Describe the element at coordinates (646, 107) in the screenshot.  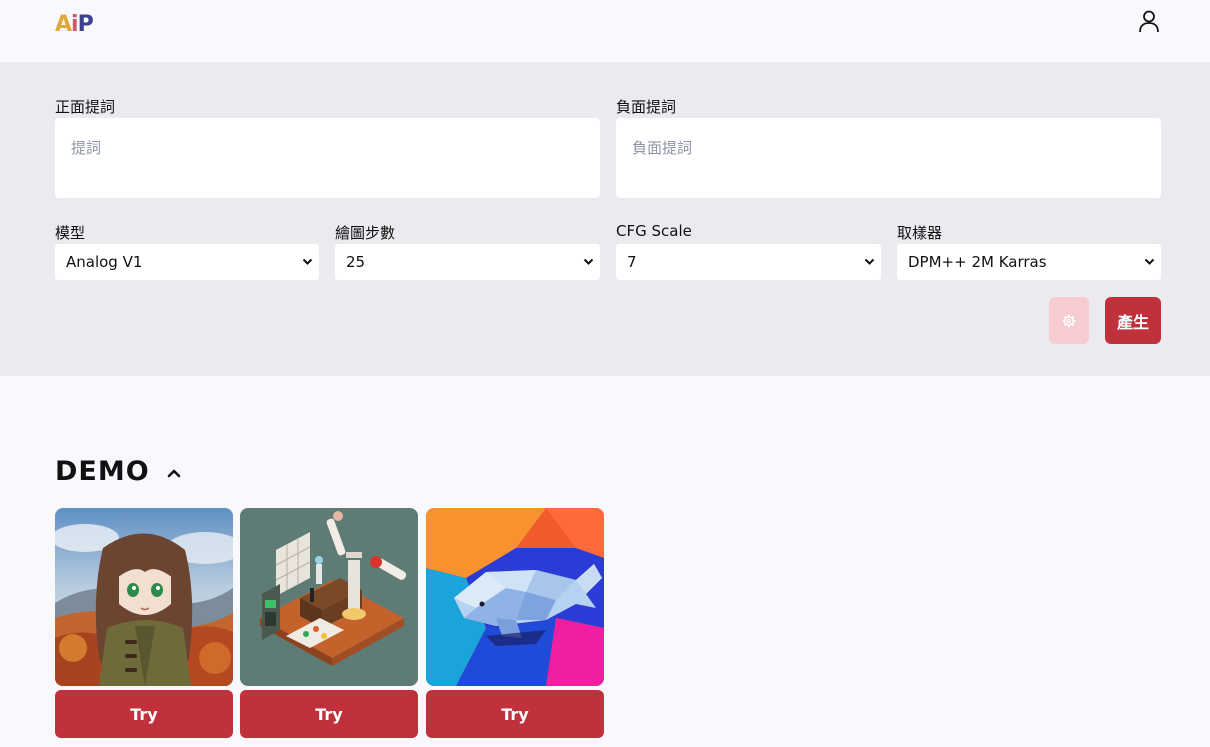
I see `negative-prompt-label: 負面提詞` at that location.